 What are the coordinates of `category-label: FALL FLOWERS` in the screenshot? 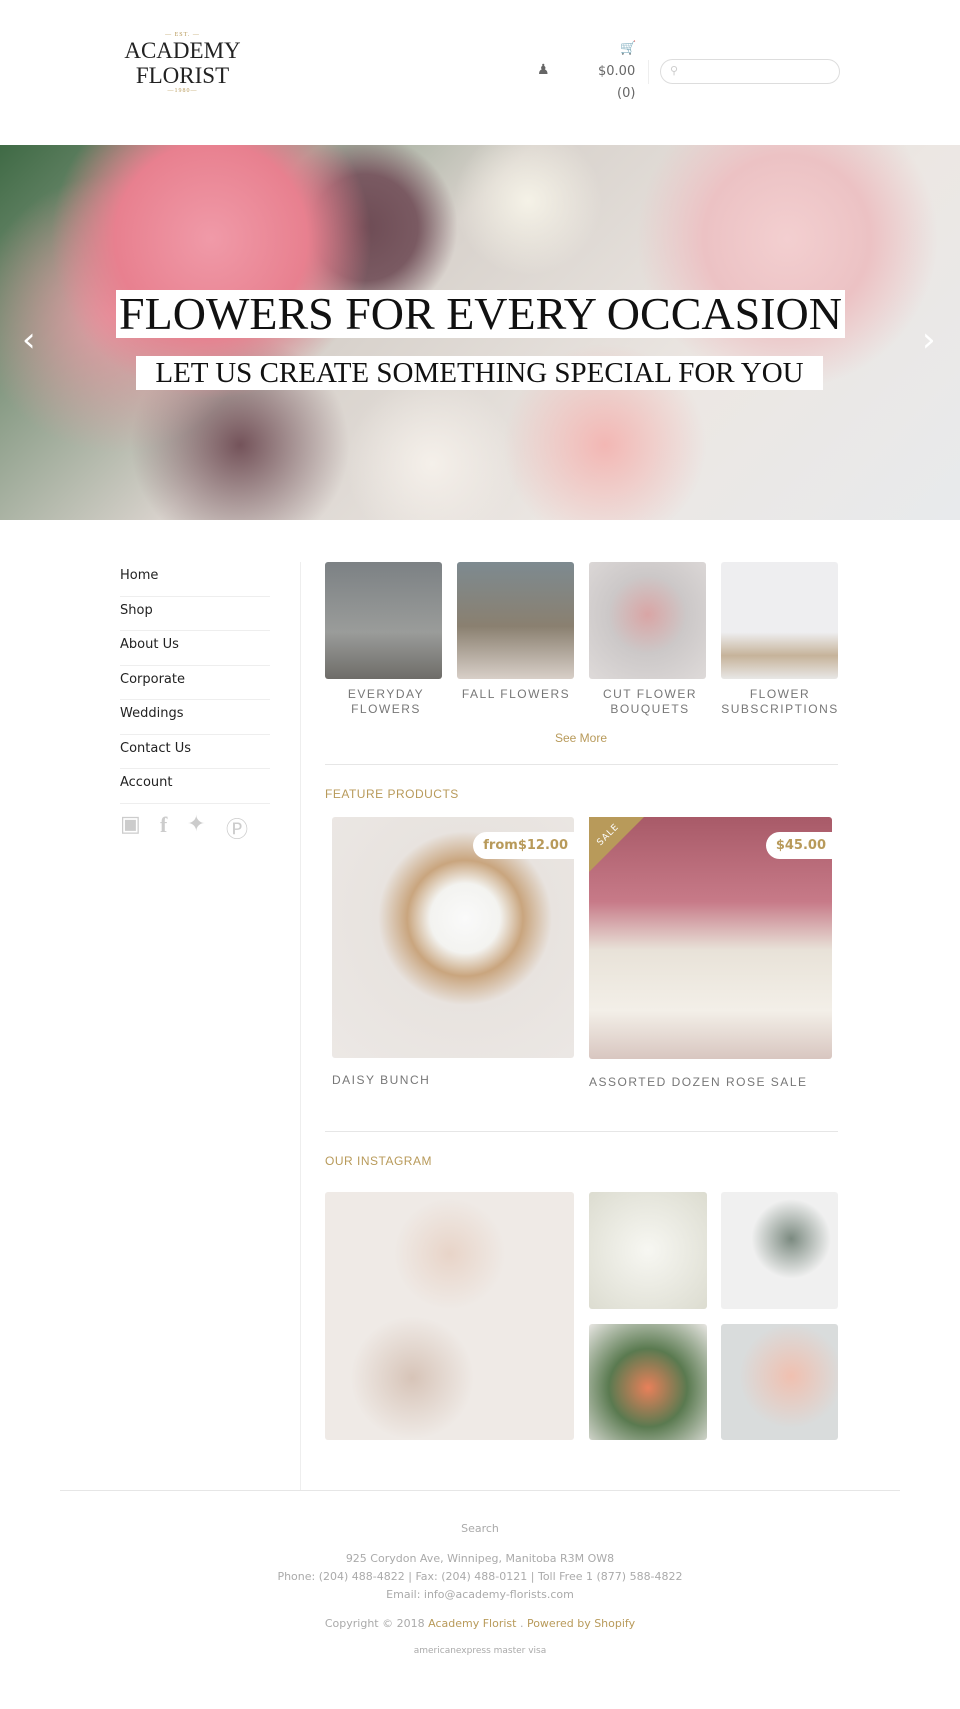 It's located at (516, 694).